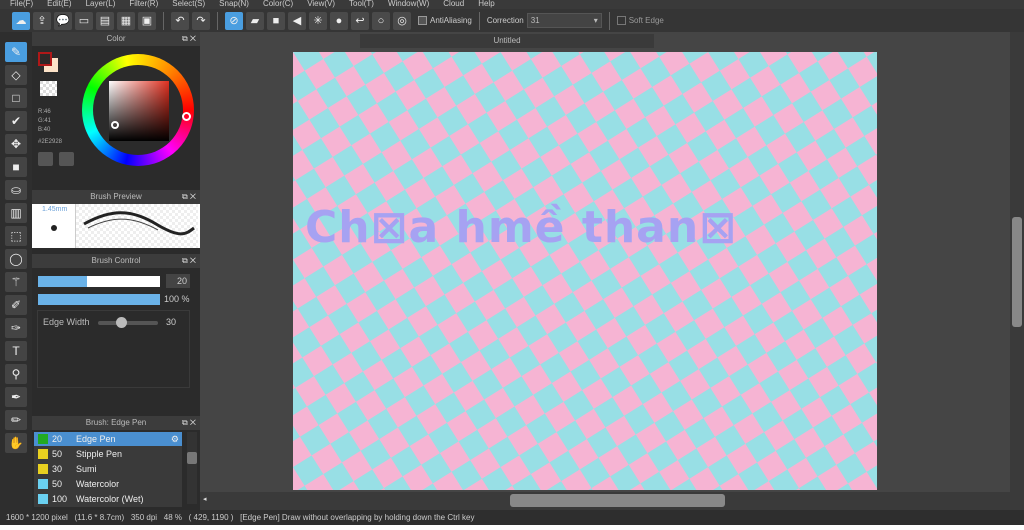 The width and height of the screenshot is (1024, 530). I want to click on menu-view: View(V), so click(321, 4).